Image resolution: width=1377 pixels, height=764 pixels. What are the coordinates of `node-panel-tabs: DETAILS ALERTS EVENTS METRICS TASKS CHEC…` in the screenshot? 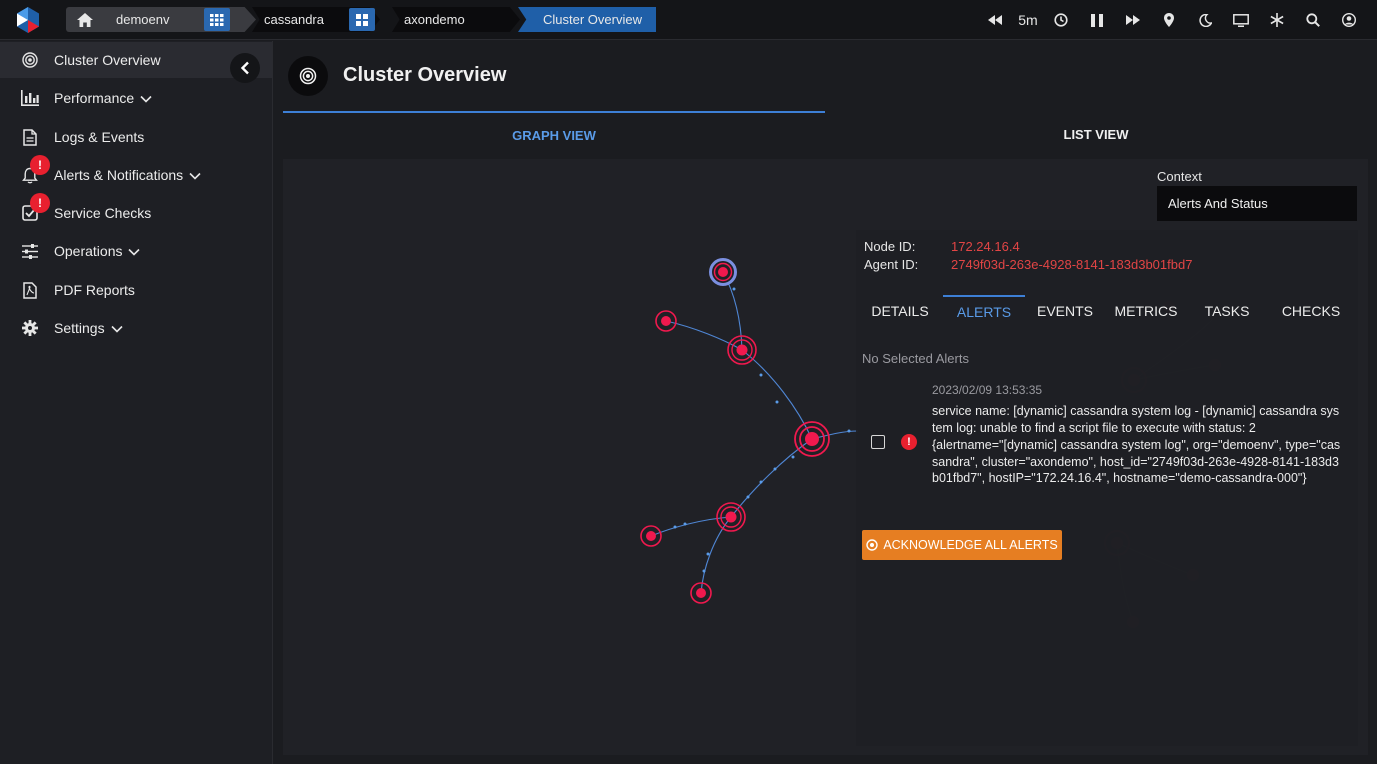 It's located at (1107, 311).